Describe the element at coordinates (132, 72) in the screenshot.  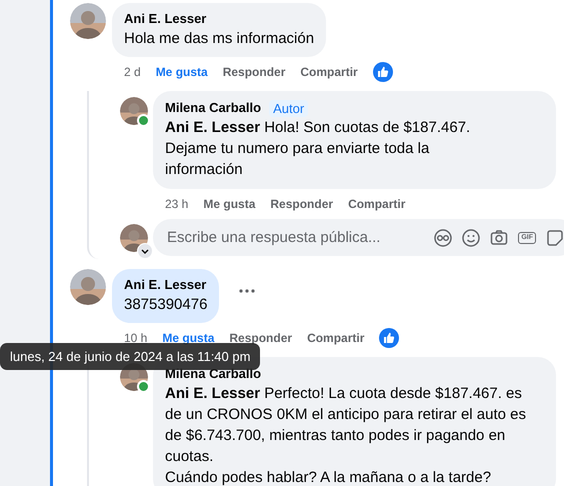
I see `timestamp: 2 d` at that location.